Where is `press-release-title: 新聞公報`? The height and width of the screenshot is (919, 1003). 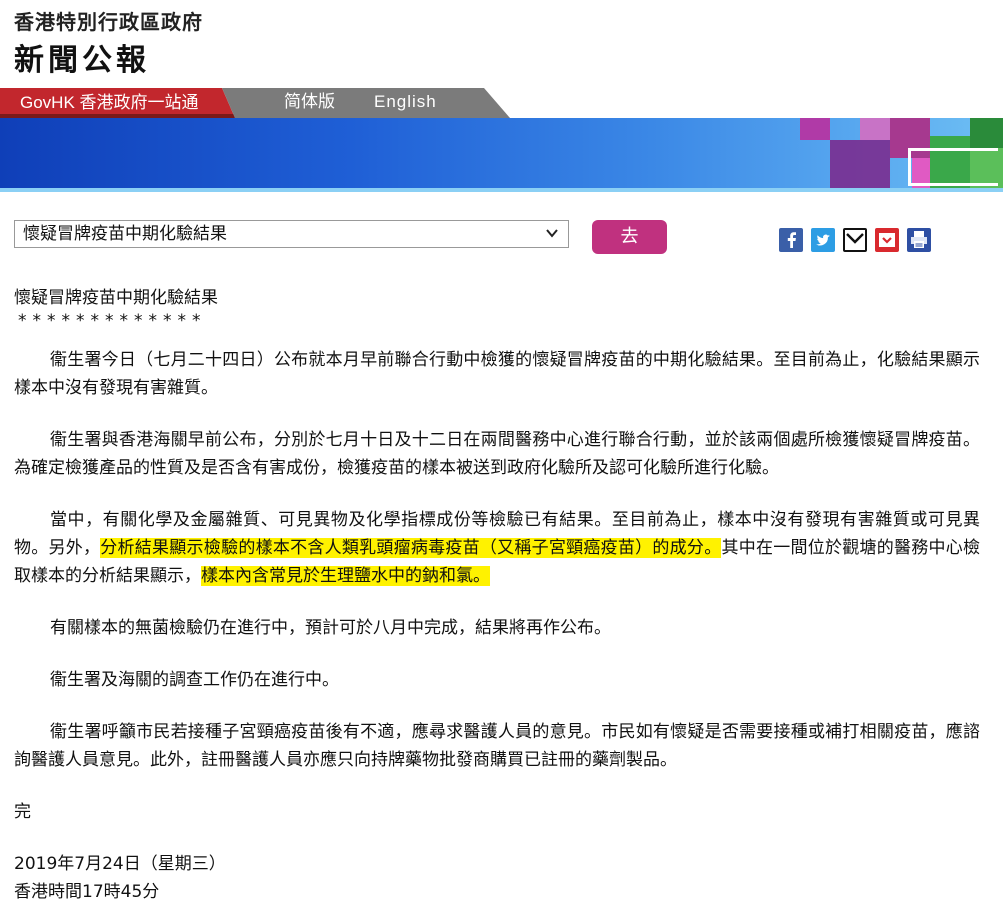
press-release-title: 新聞公報 is located at coordinates (82, 60).